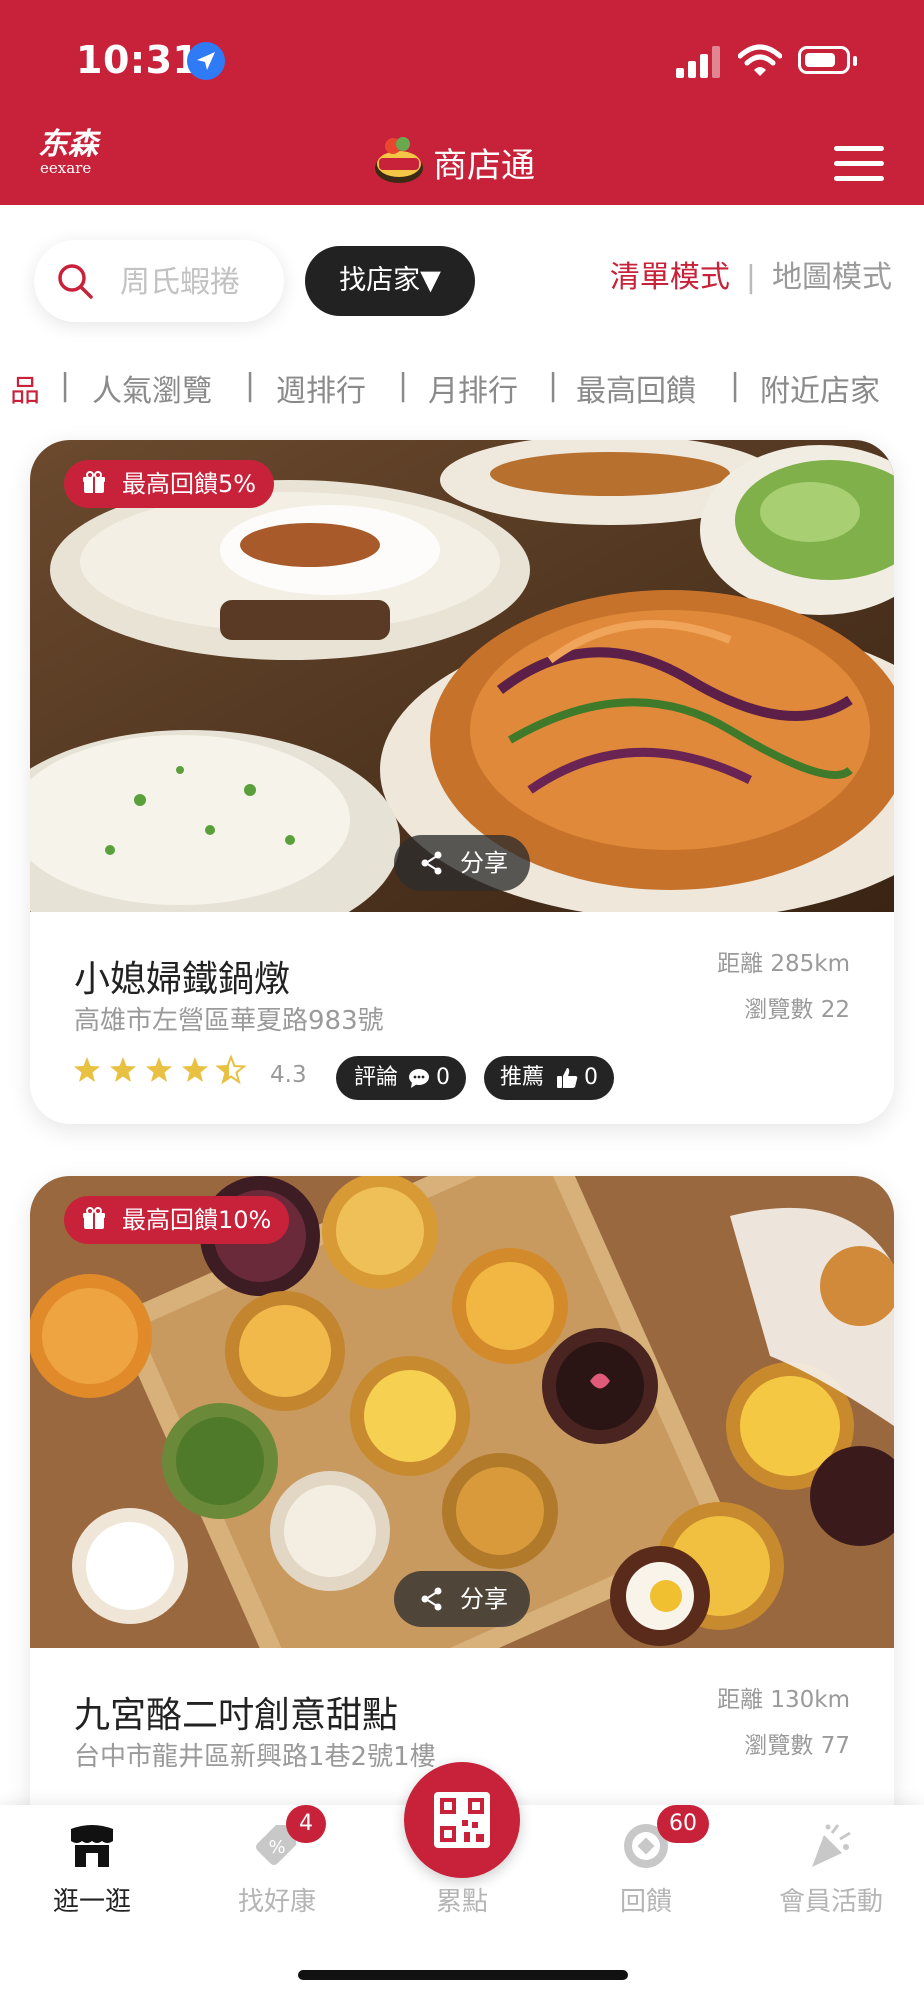  I want to click on rebate-badge: 最高回饋5%, so click(169, 484).